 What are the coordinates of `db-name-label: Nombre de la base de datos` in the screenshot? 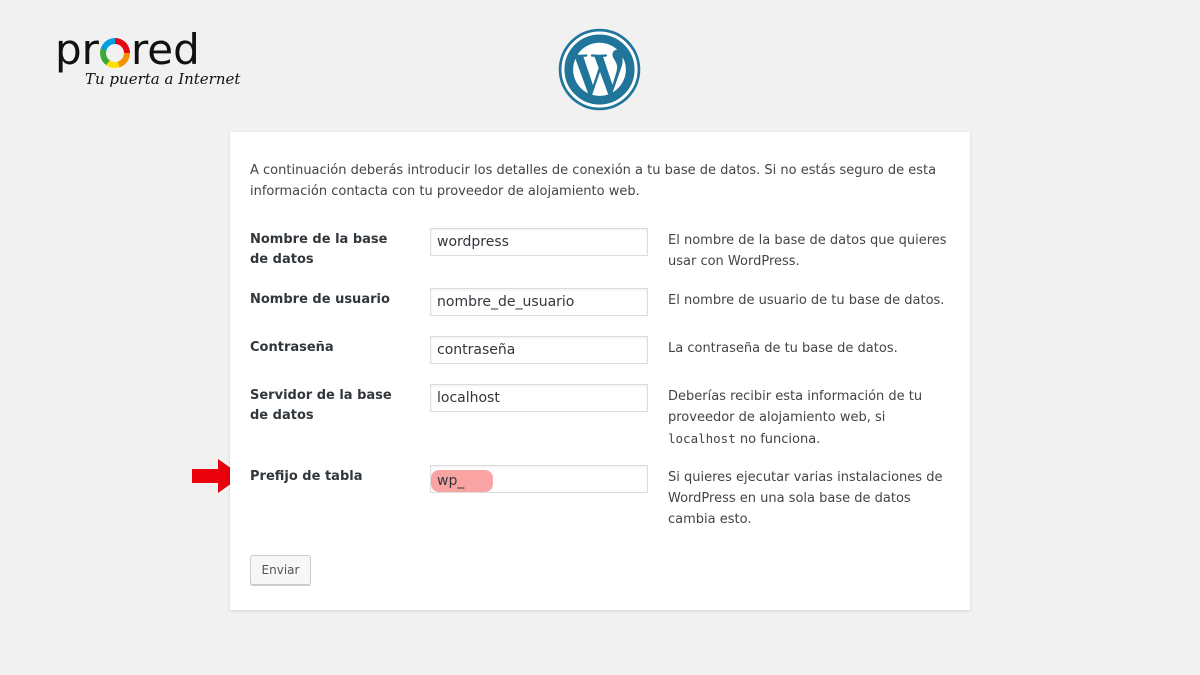 It's located at (319, 249).